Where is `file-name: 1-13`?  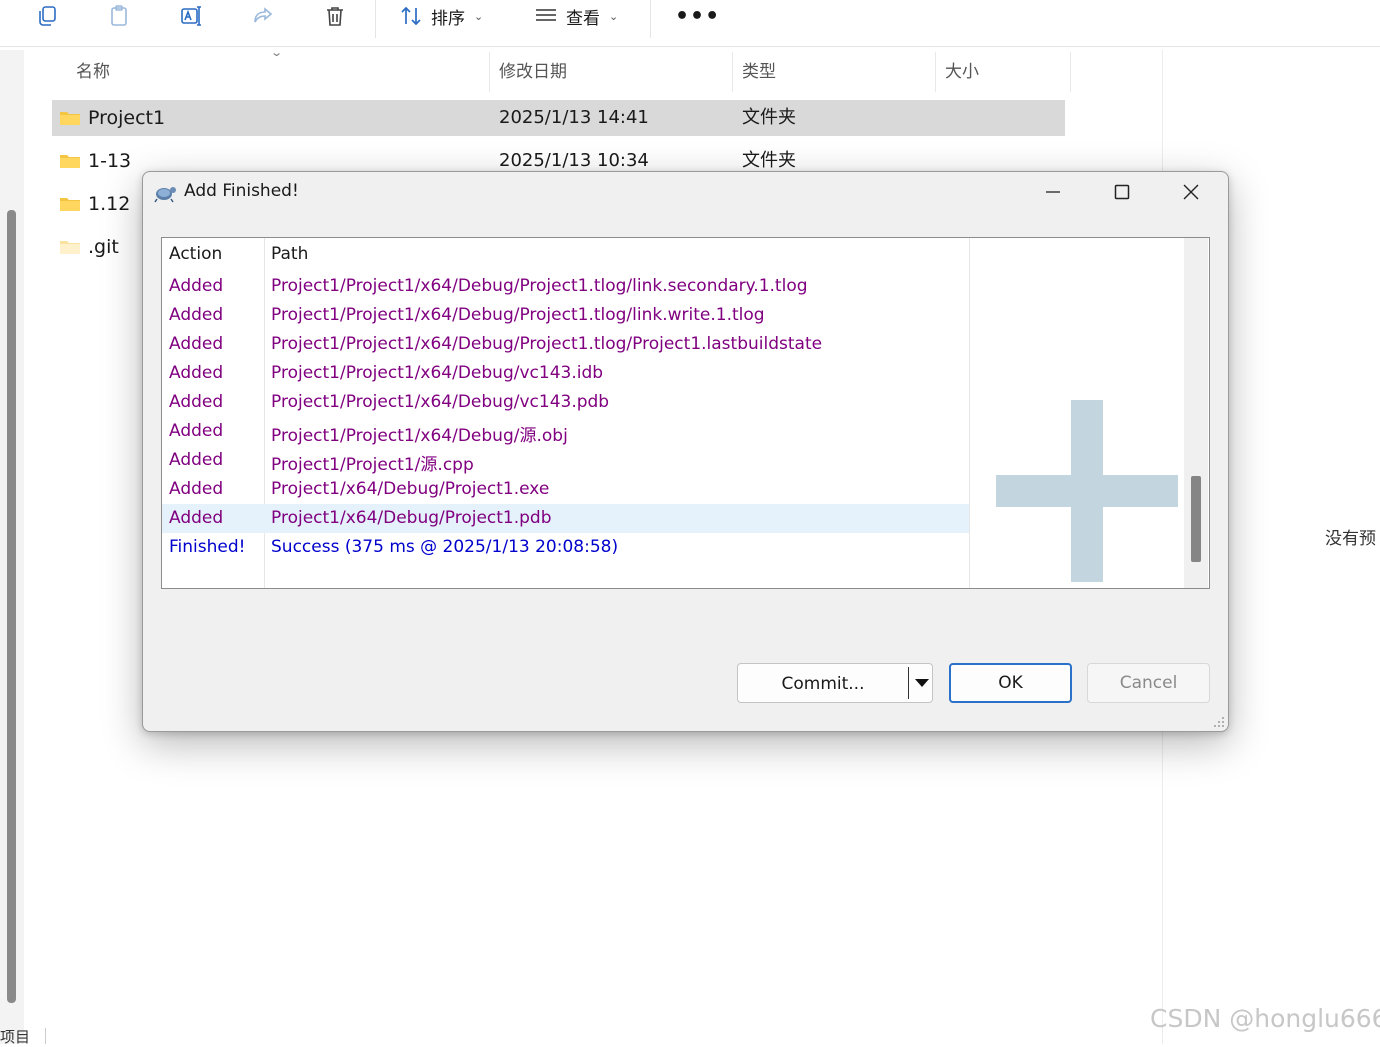
file-name: 1-13 is located at coordinates (110, 161).